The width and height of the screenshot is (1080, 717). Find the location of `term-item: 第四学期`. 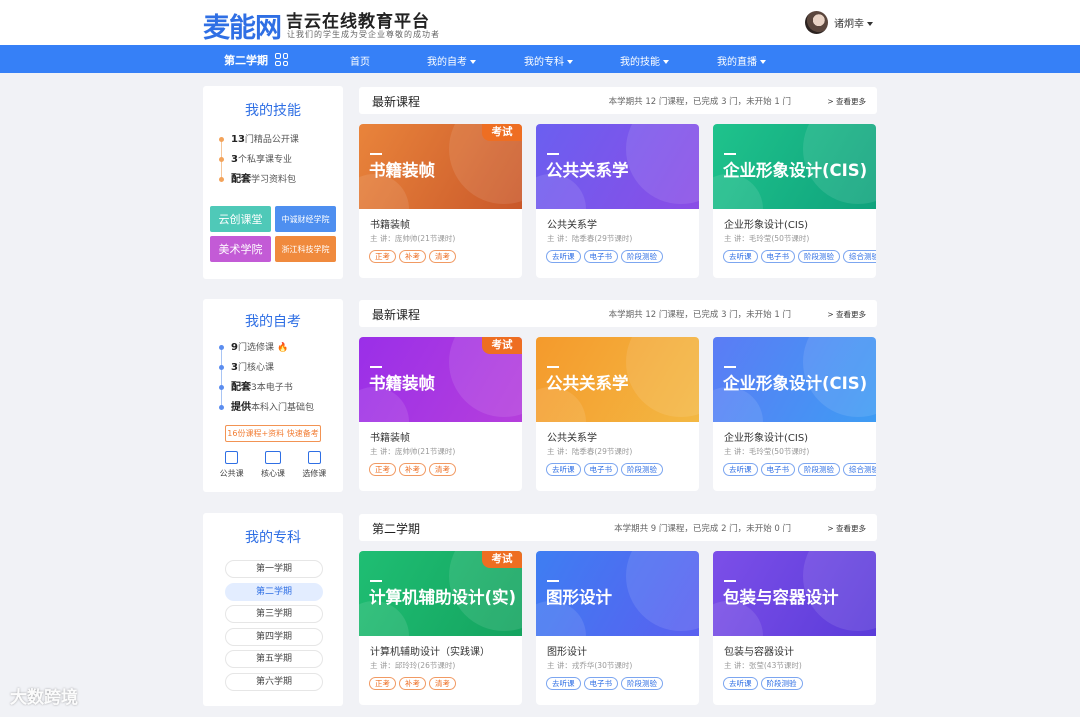

term-item: 第四学期 is located at coordinates (274, 636).